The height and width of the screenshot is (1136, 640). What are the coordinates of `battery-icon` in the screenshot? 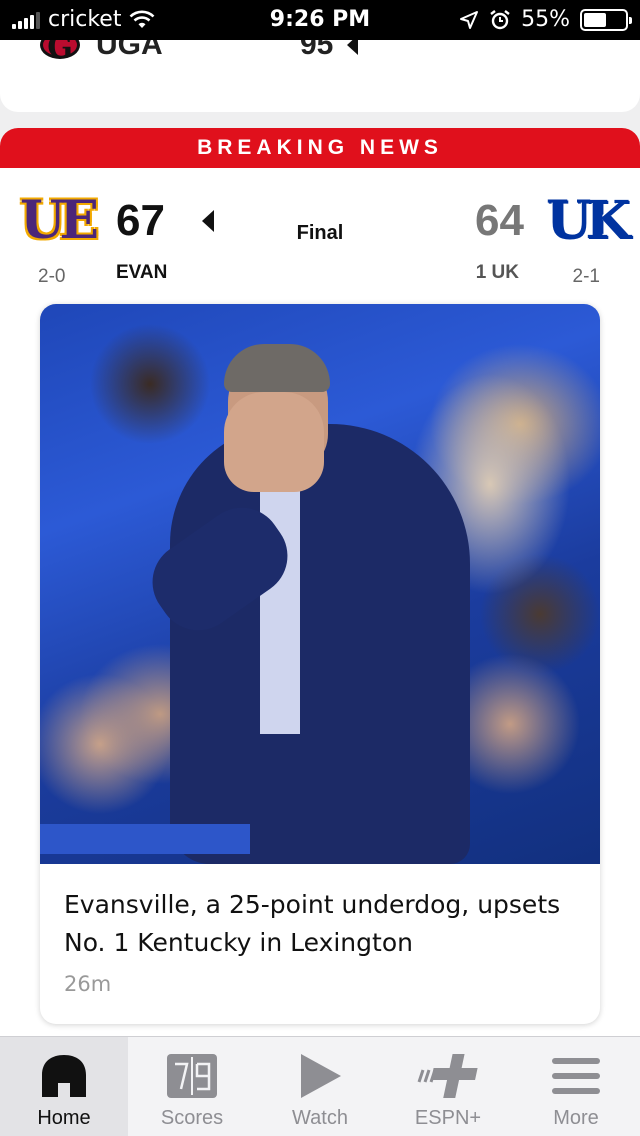 It's located at (606, 19).